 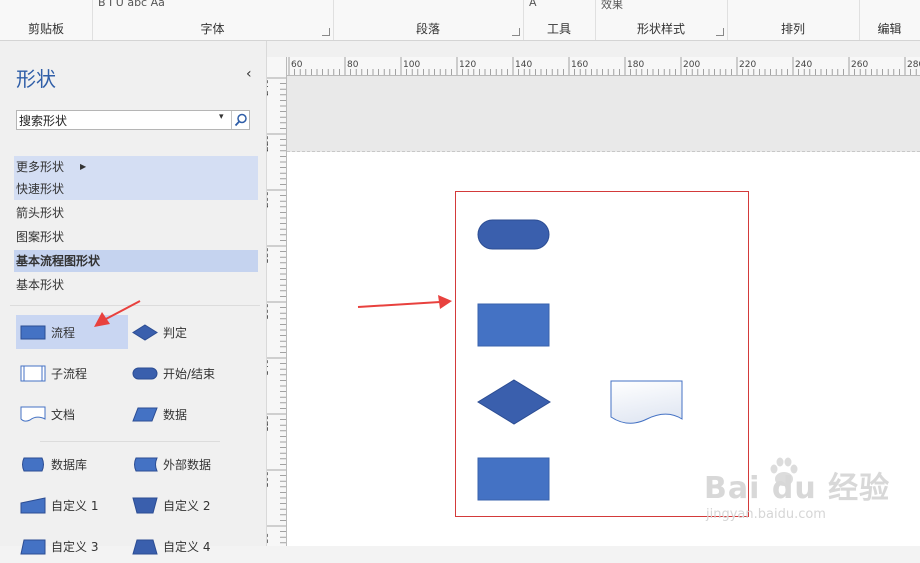 I want to click on shape-item: 自定义 3, so click(x=72, y=546).